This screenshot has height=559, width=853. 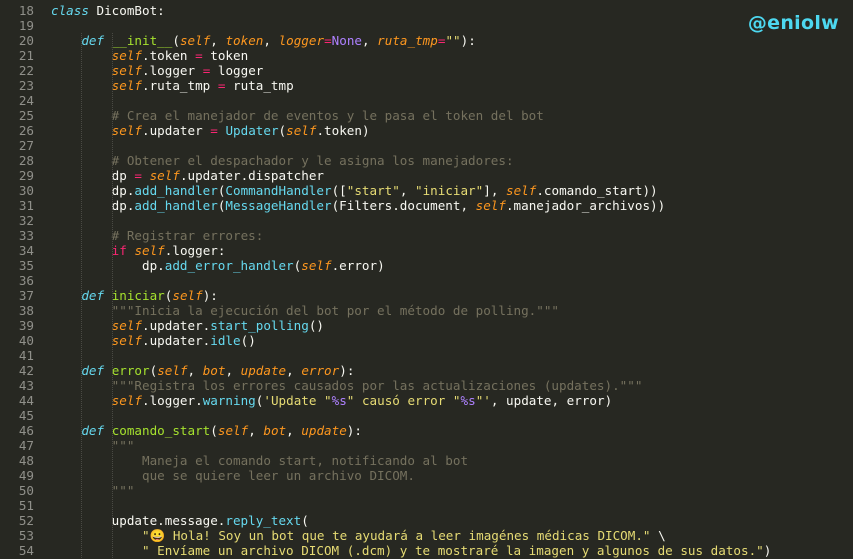 What do you see at coordinates (426, 70) in the screenshot?
I see `code-line: 22 self.logger = logger` at bounding box center [426, 70].